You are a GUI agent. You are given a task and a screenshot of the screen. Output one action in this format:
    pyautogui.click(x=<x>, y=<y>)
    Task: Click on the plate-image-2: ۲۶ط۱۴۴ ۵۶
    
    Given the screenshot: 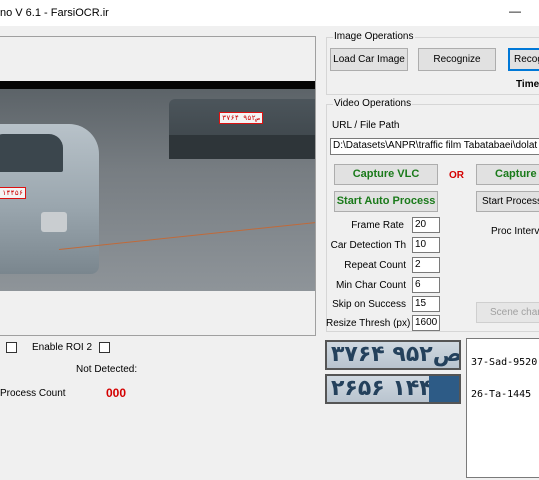 What is the action you would take?
    pyautogui.click(x=393, y=389)
    